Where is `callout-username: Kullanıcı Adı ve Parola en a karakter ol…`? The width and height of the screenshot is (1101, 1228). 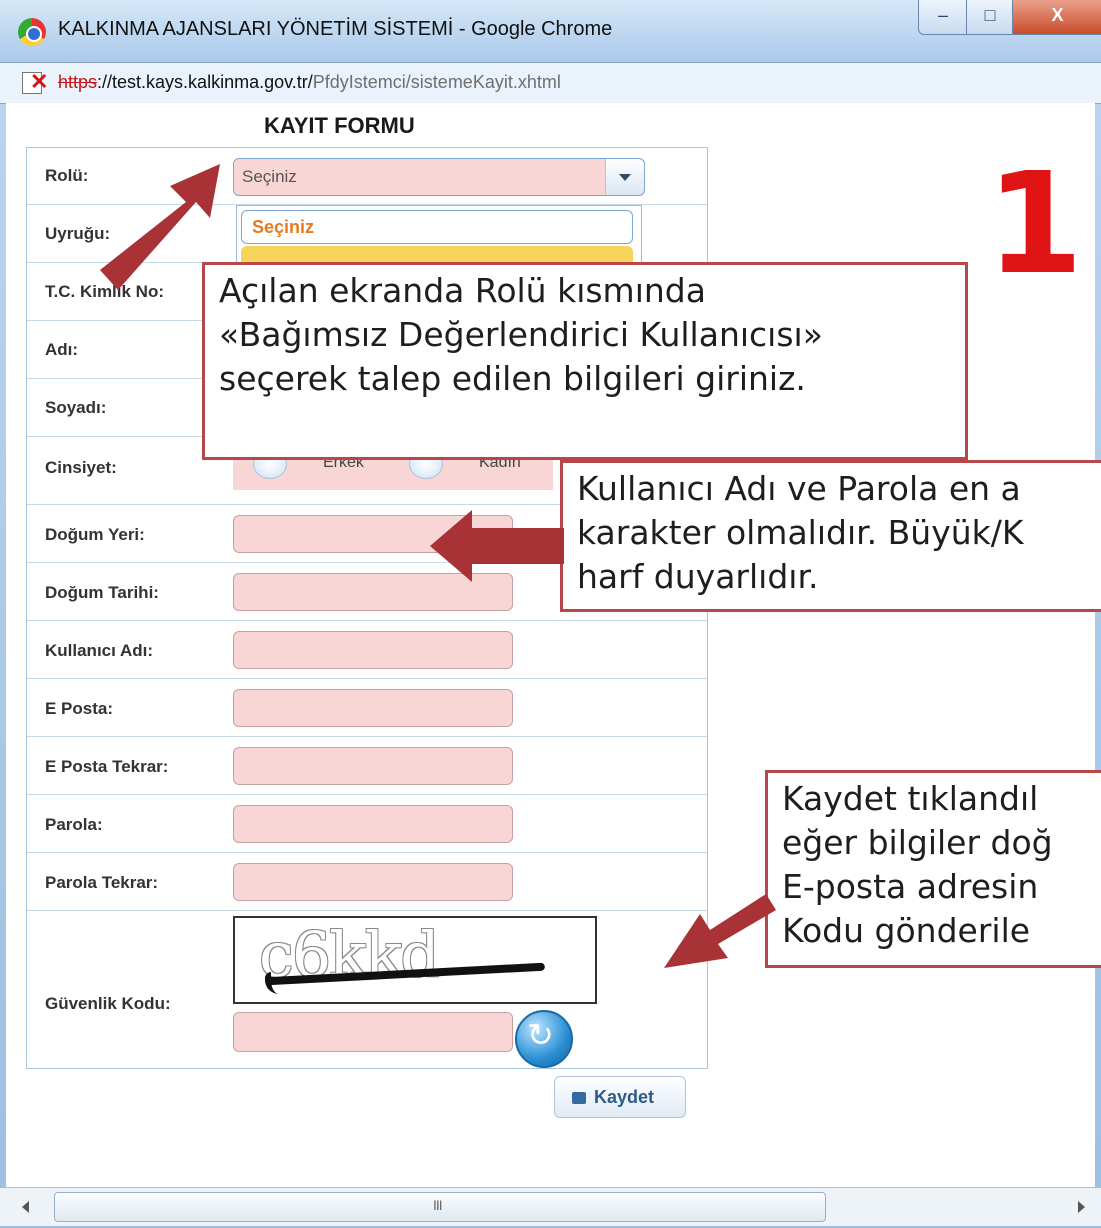 callout-username: Kullanıcı Adı ve Parola en a karakter ol… is located at coordinates (830, 536).